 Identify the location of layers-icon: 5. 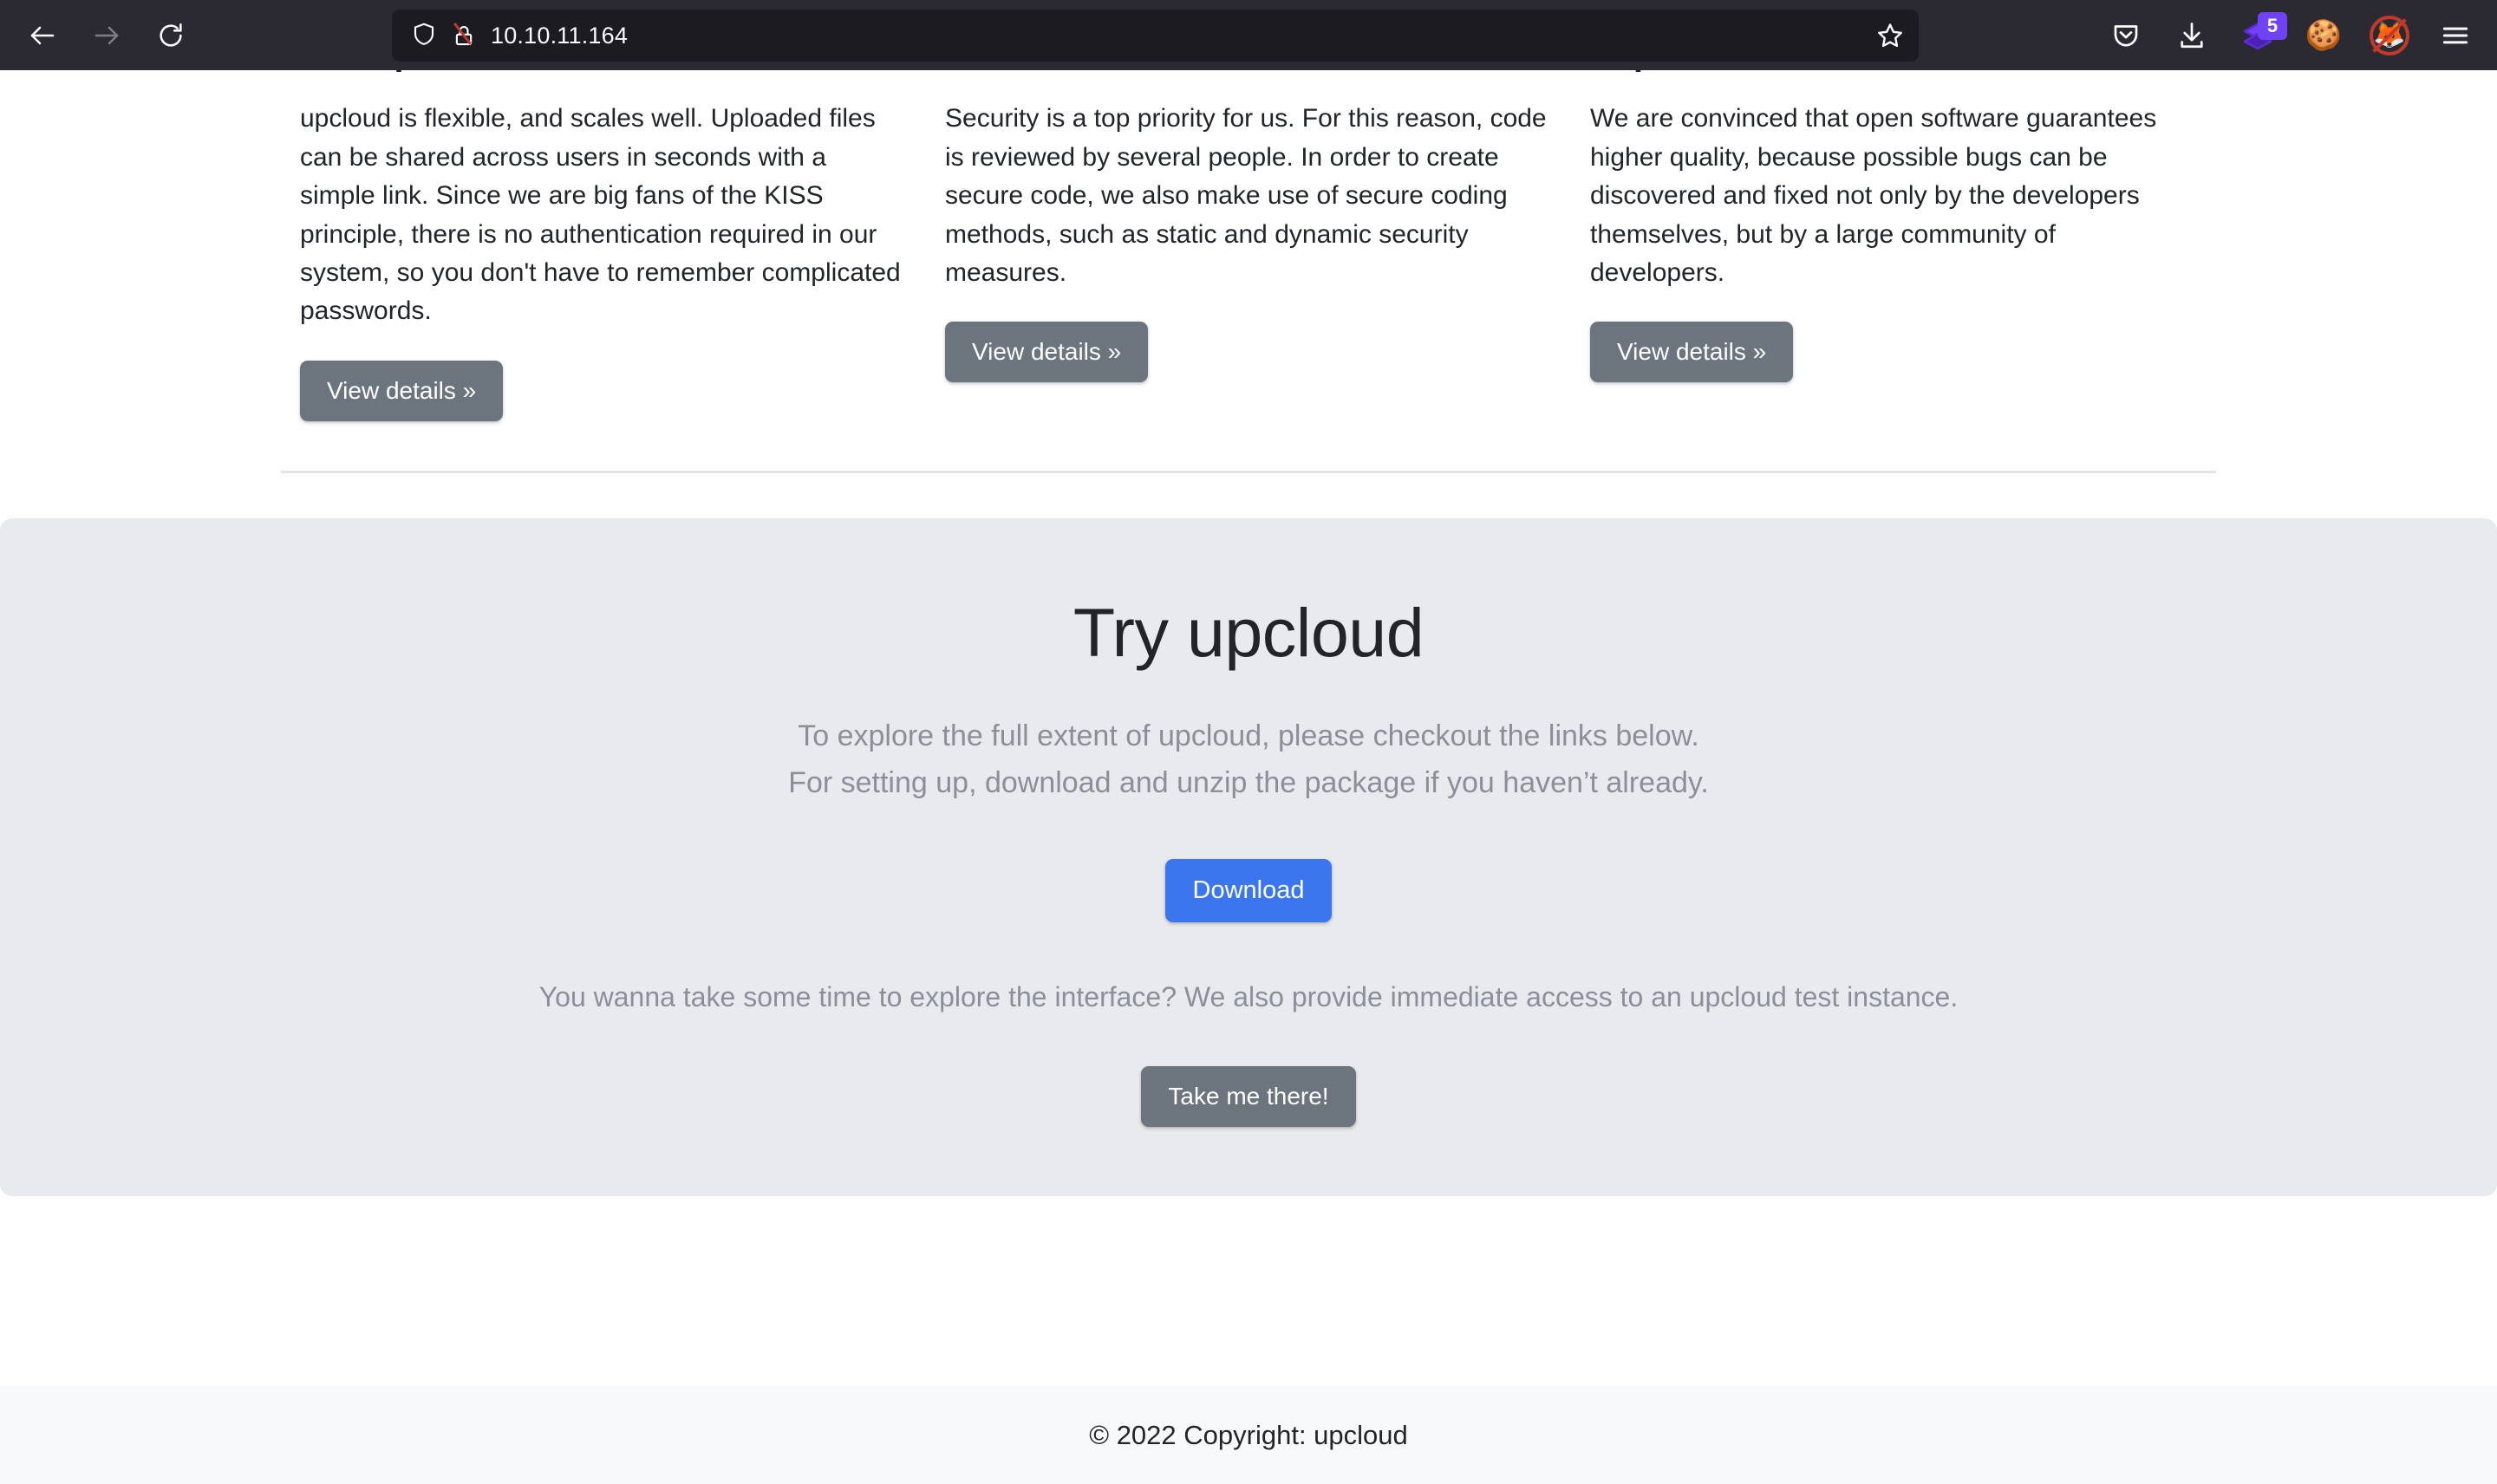
(2258, 35).